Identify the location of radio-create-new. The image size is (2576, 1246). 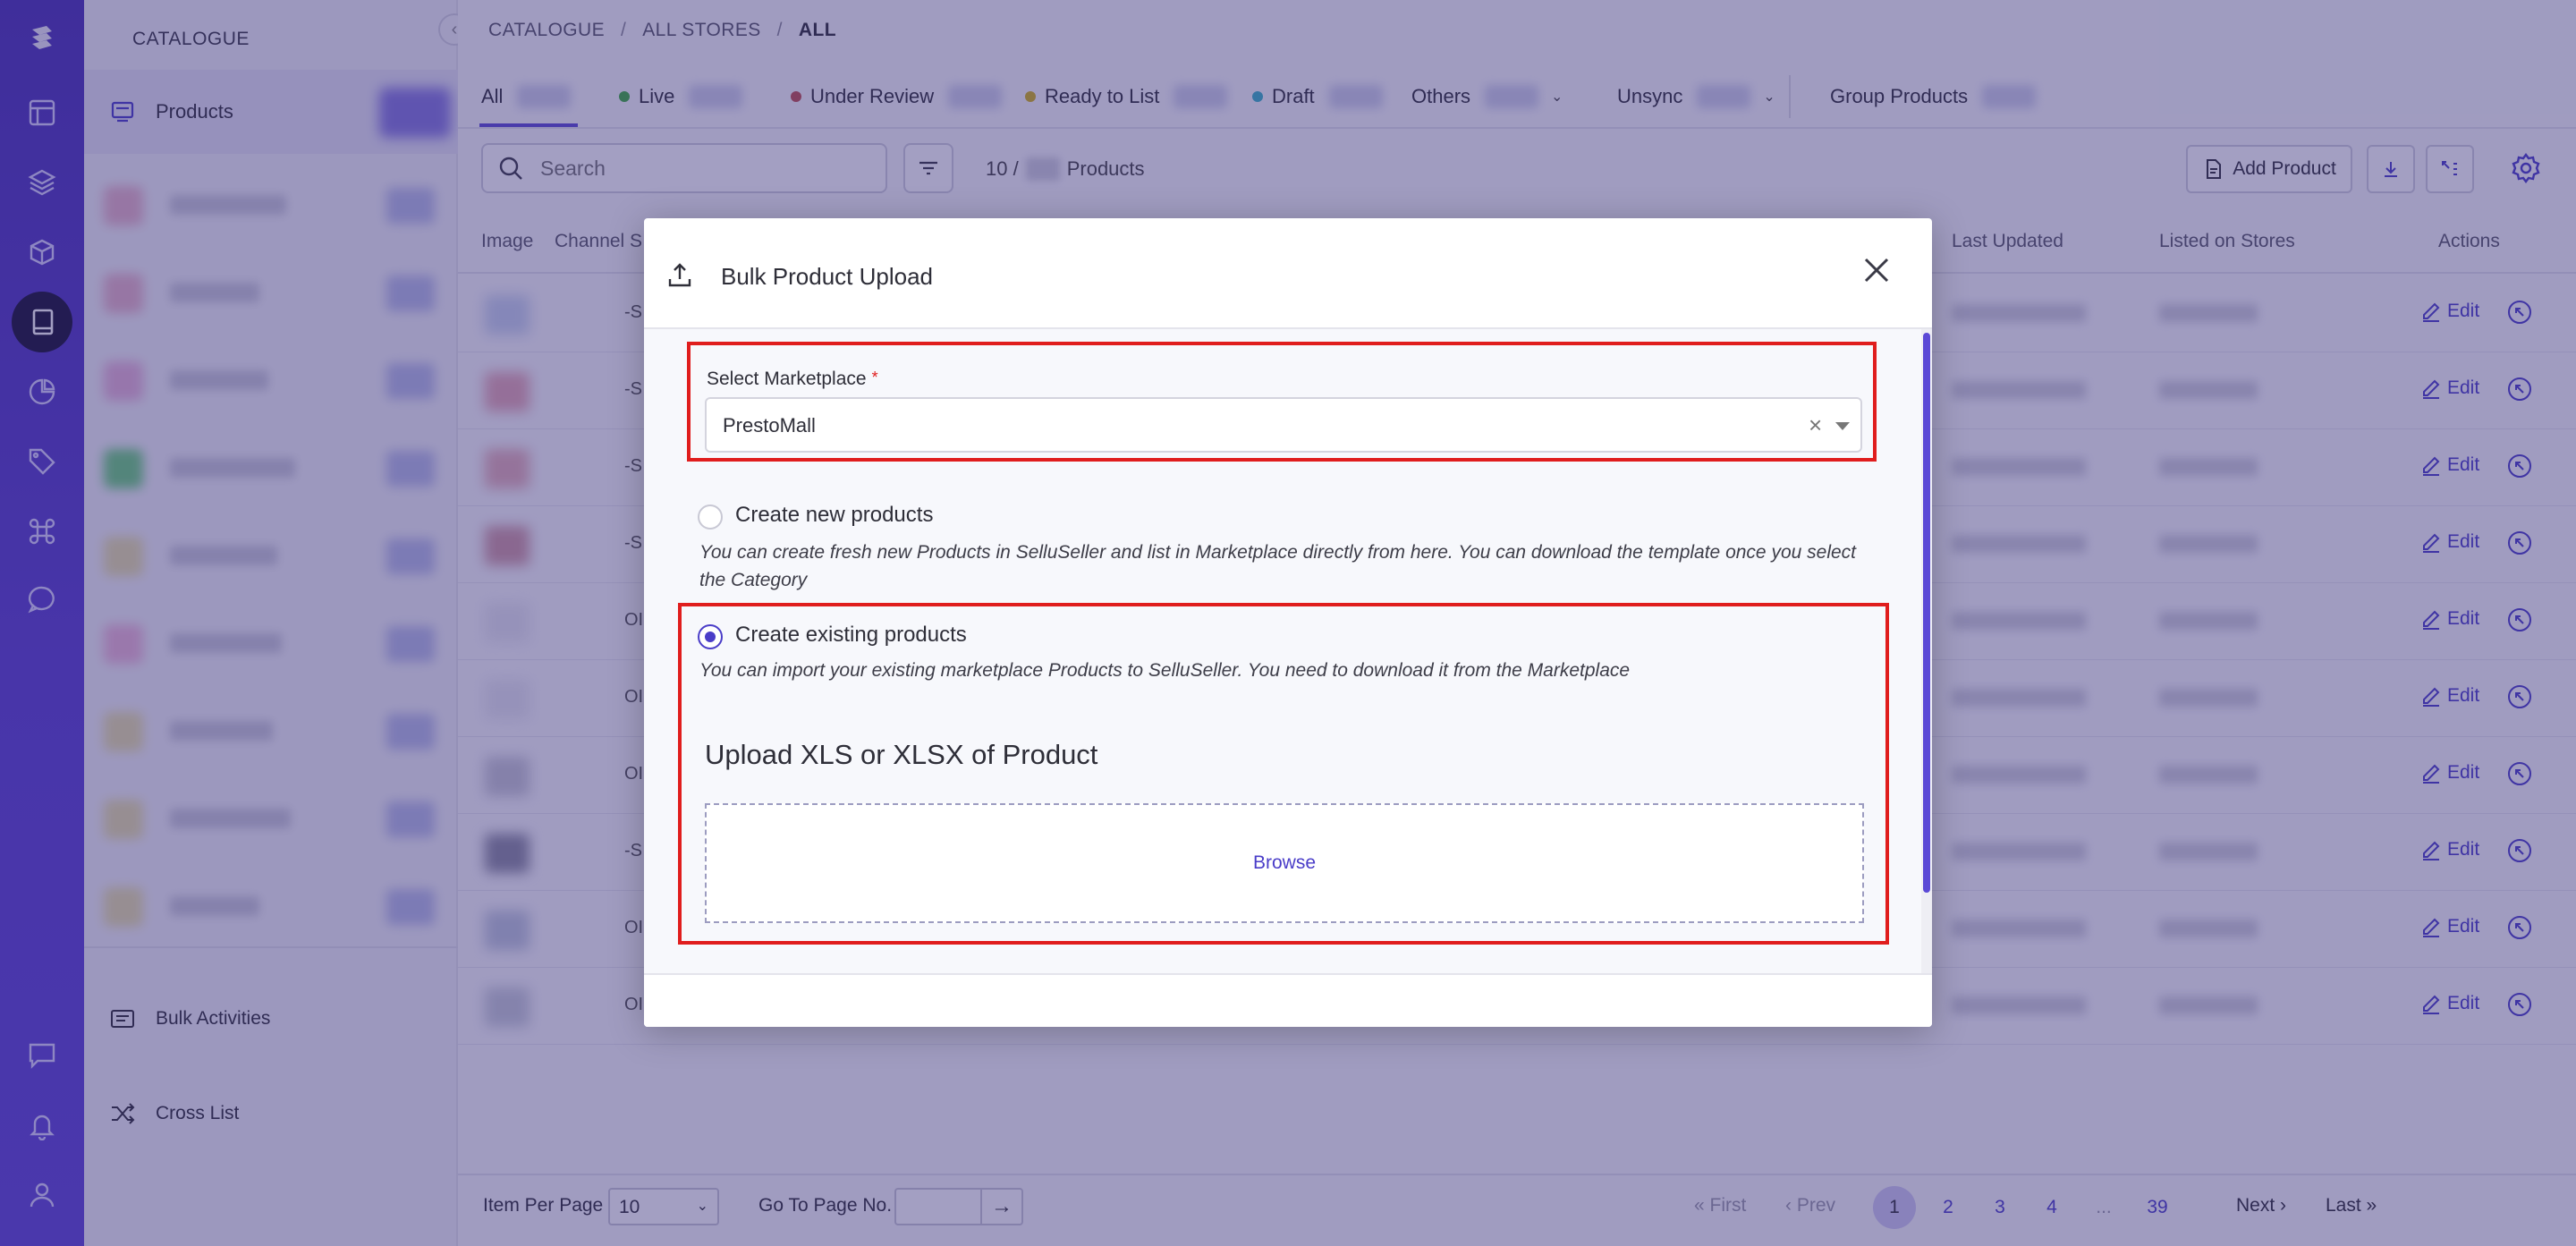
(710, 517).